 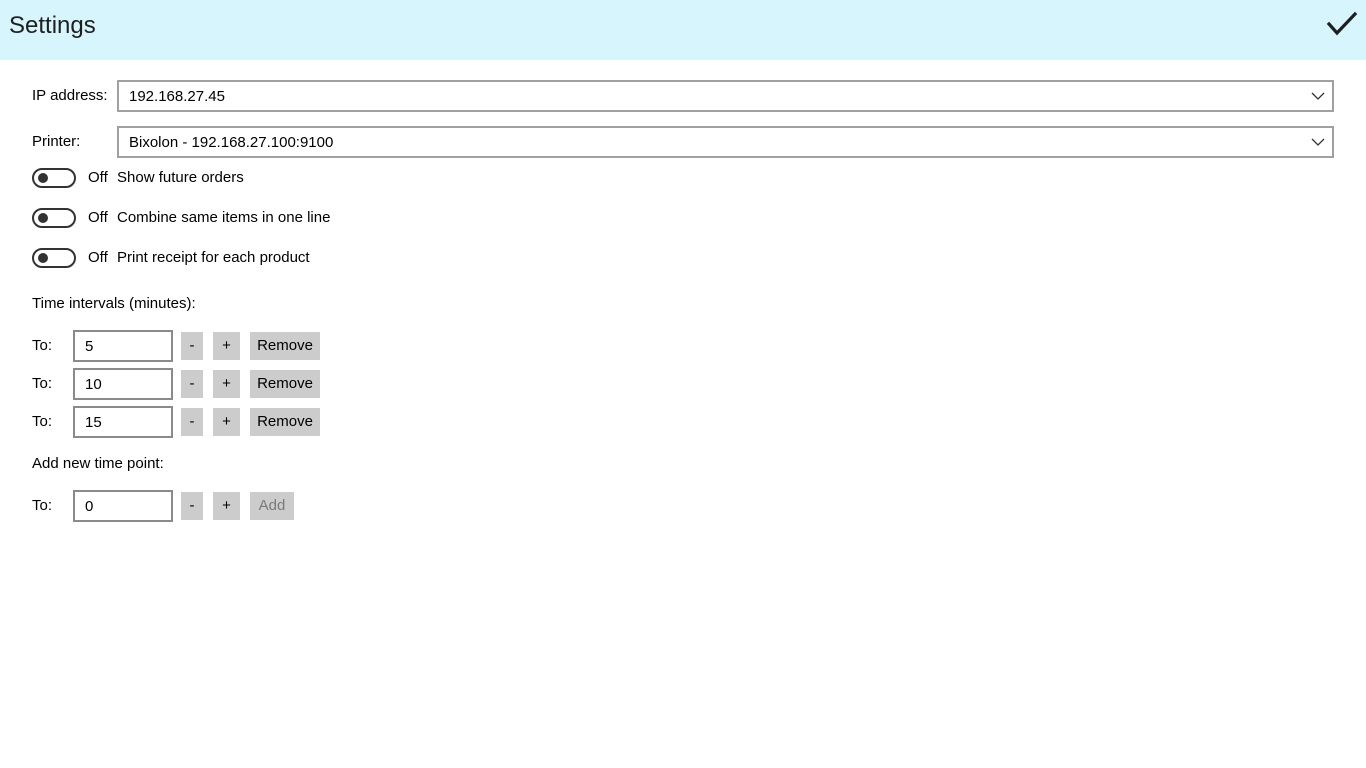 What do you see at coordinates (213, 257) in the screenshot?
I see `print-receipt-each-product-label: Print receipt for each product` at bounding box center [213, 257].